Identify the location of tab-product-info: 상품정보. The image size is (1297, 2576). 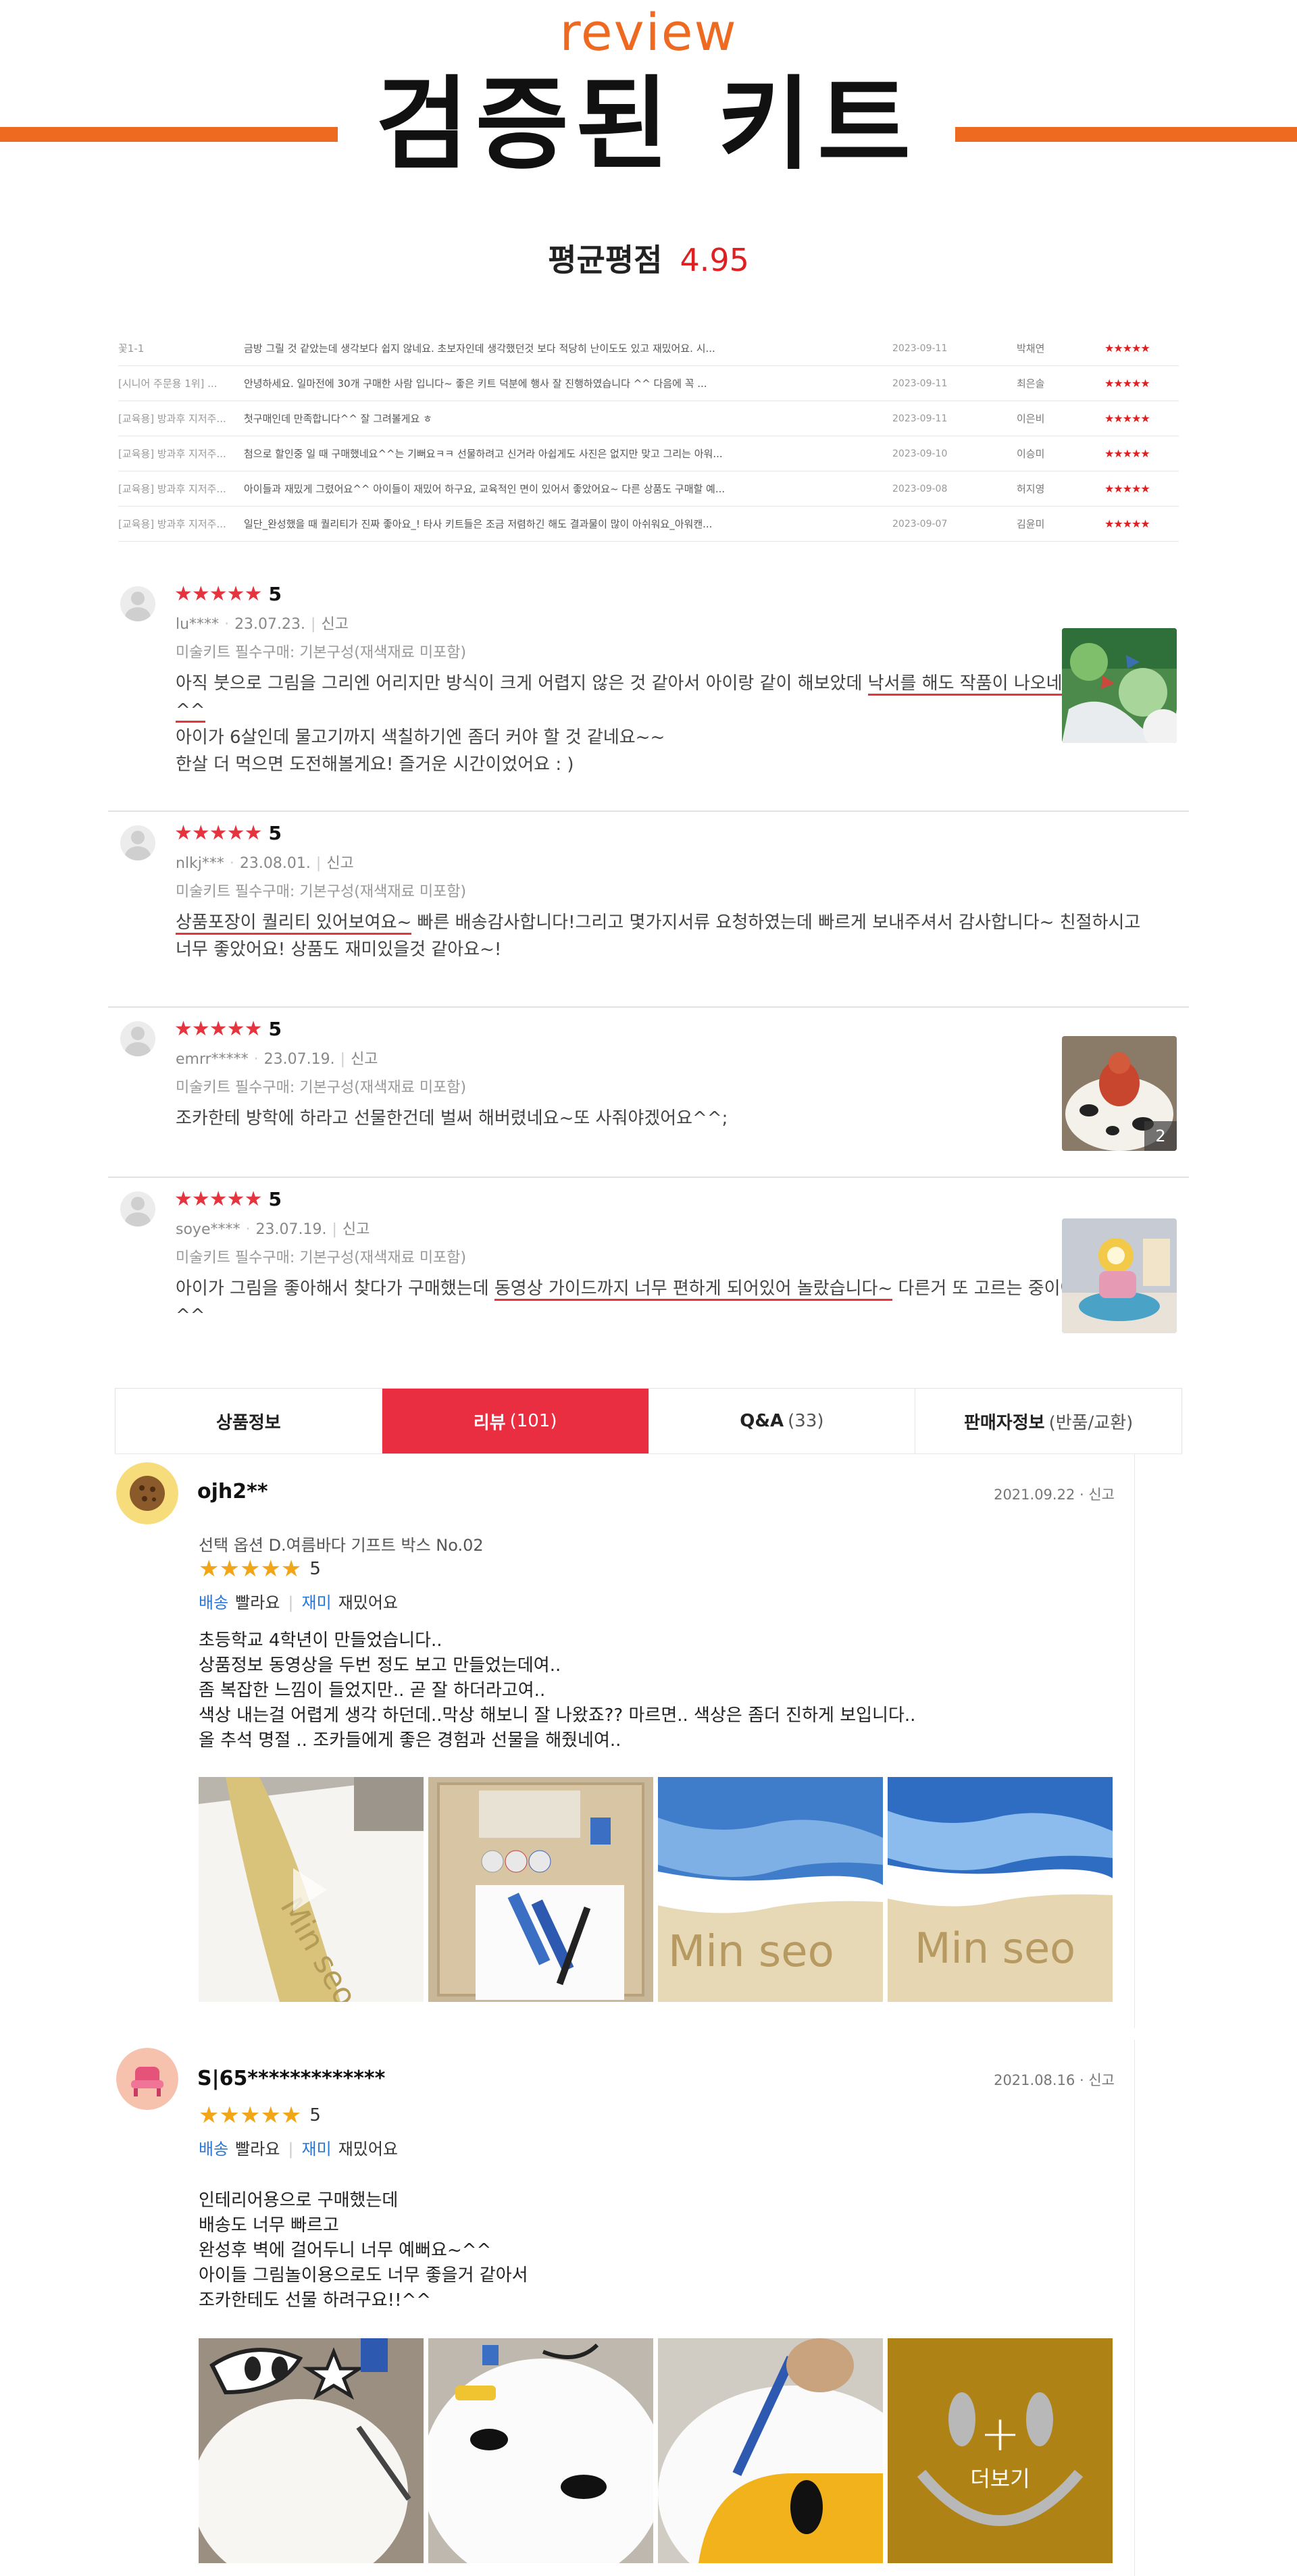
(249, 1421).